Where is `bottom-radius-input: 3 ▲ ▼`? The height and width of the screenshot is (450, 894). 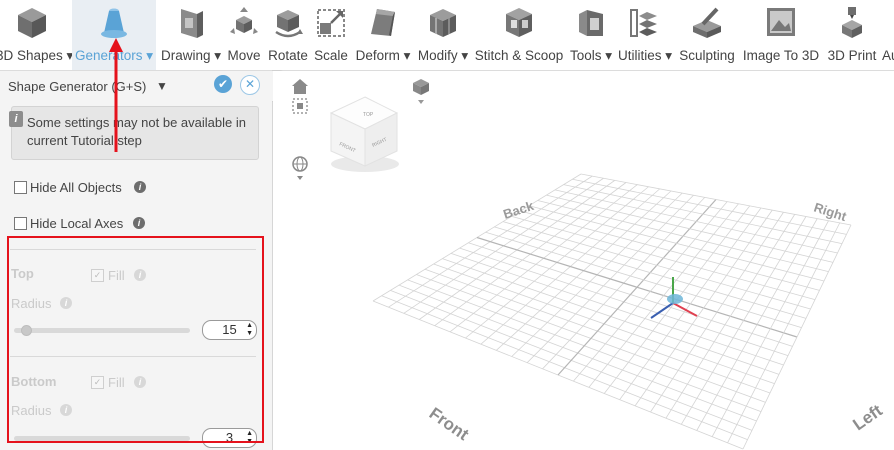
bottom-radius-input: 3 ▲ ▼ is located at coordinates (229, 438).